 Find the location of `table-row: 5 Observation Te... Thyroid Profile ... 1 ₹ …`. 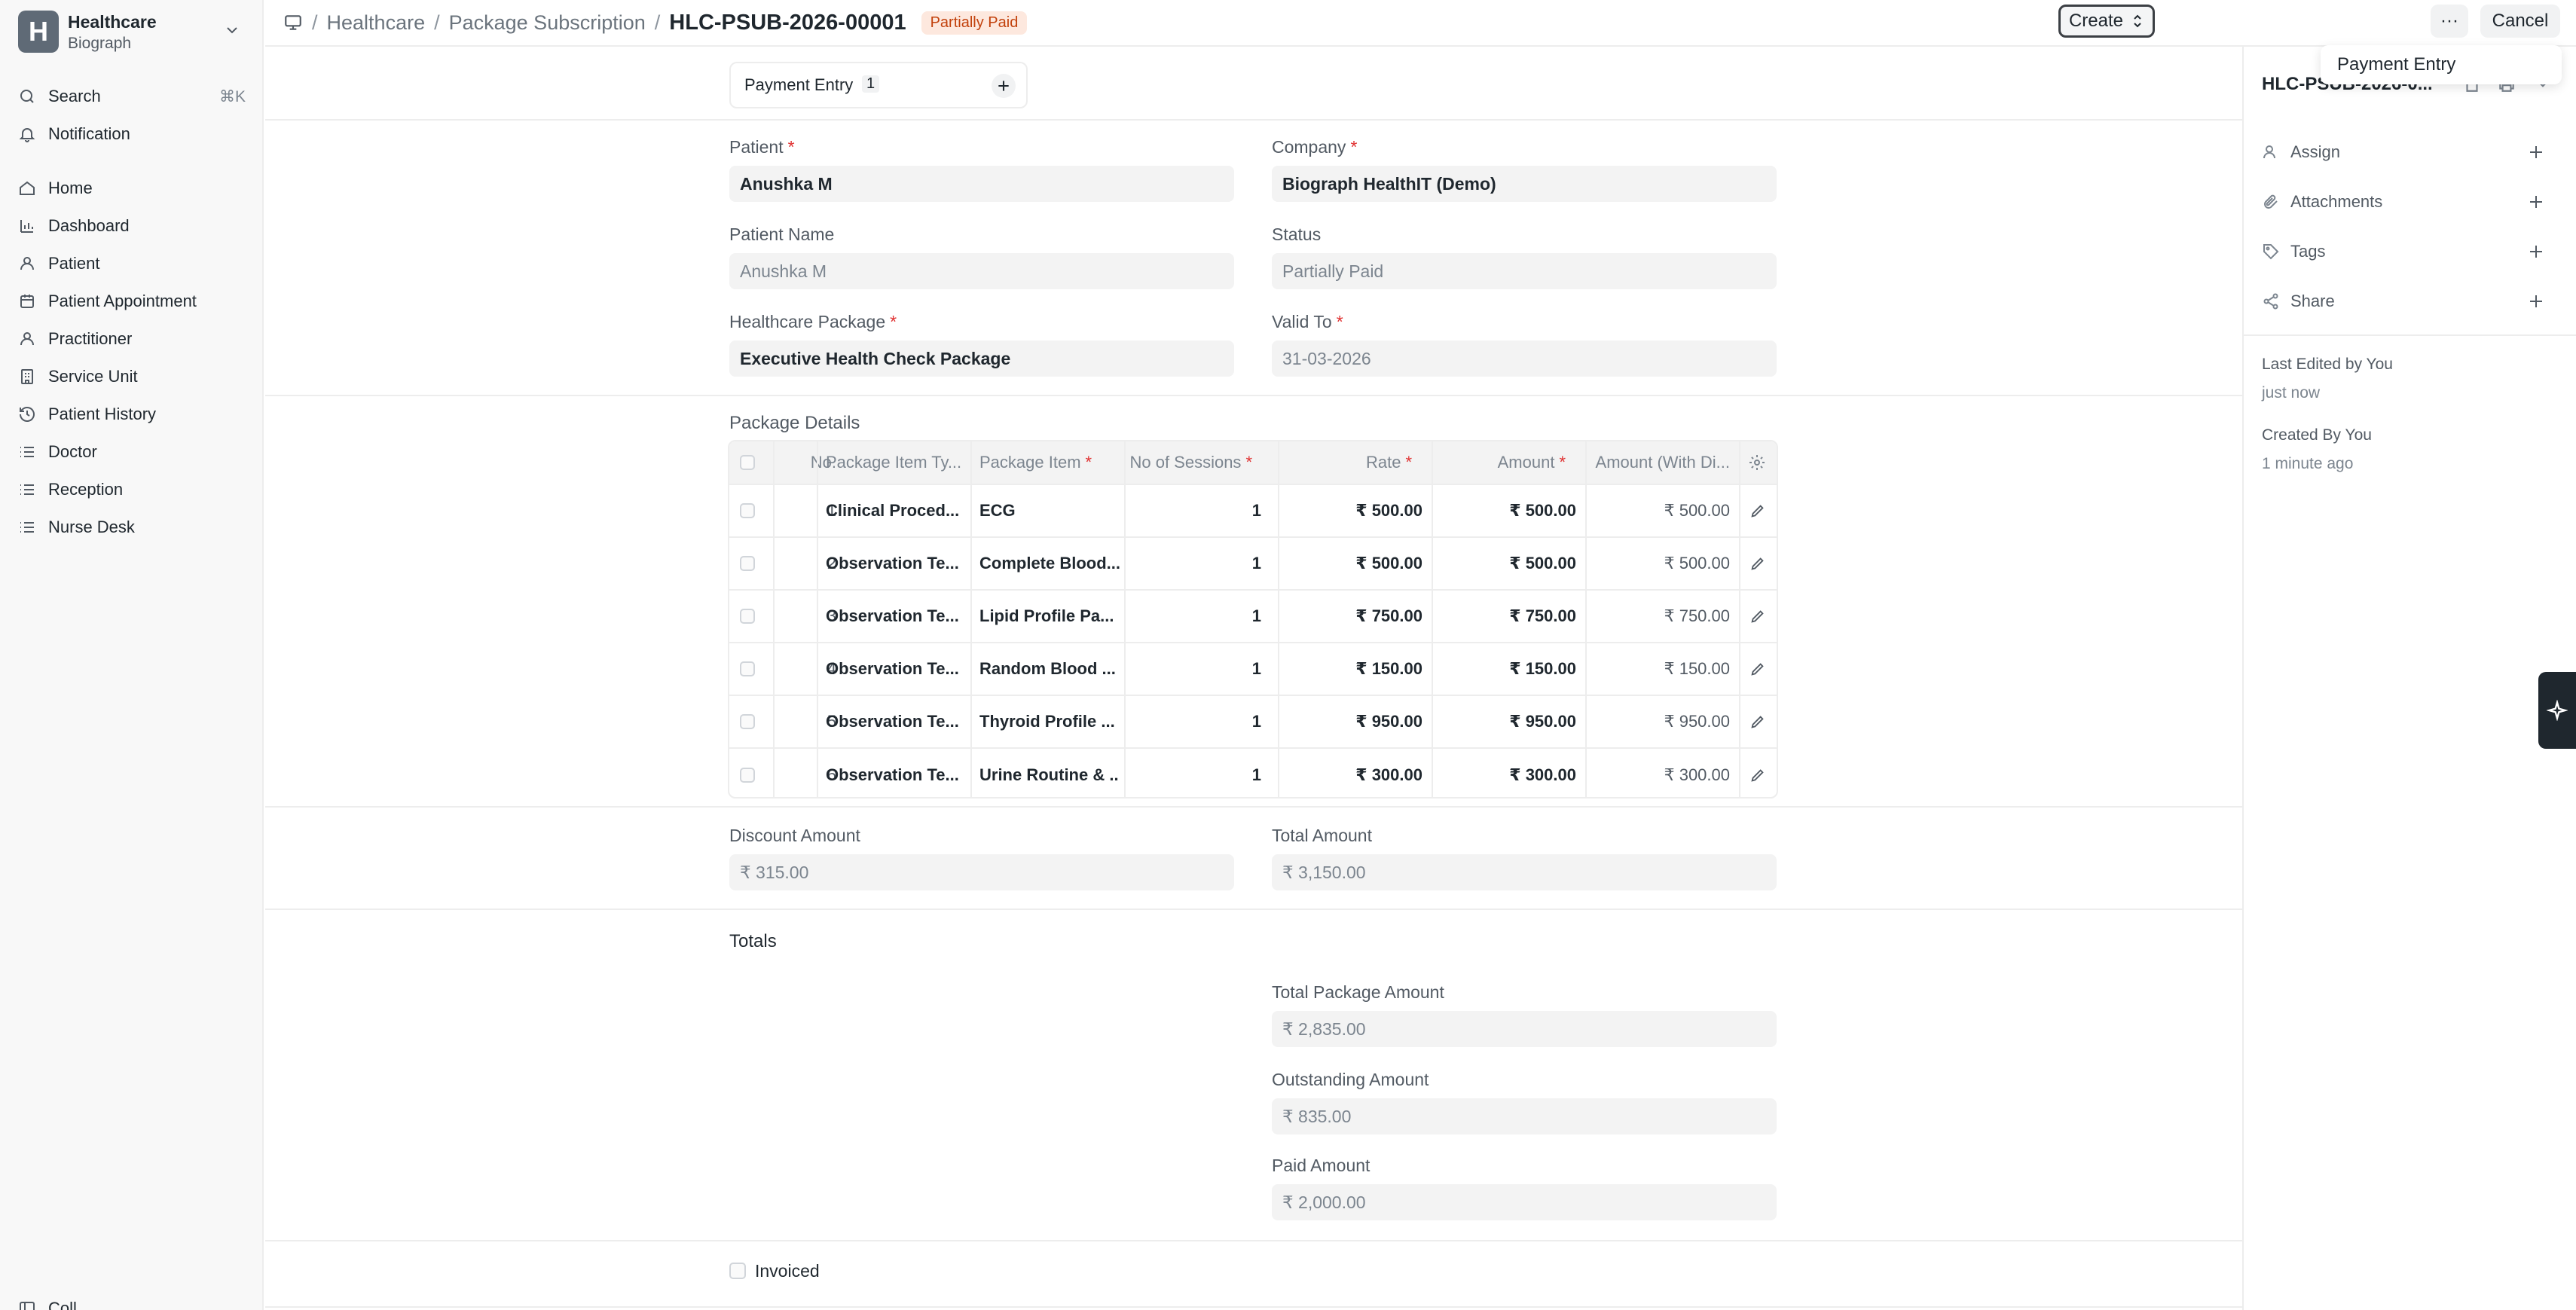

table-row: 5 Observation Te... Thyroid Profile ... 1 ₹ … is located at coordinates (1253, 722).